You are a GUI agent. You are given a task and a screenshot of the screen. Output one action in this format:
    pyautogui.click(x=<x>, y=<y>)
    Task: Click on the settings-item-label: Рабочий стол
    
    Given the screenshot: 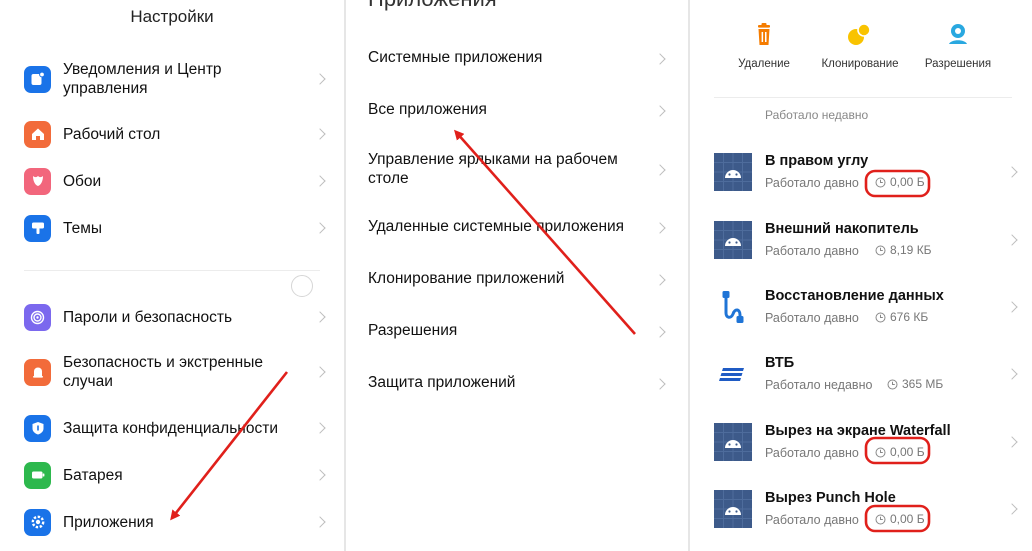 What is the action you would take?
    pyautogui.click(x=112, y=134)
    